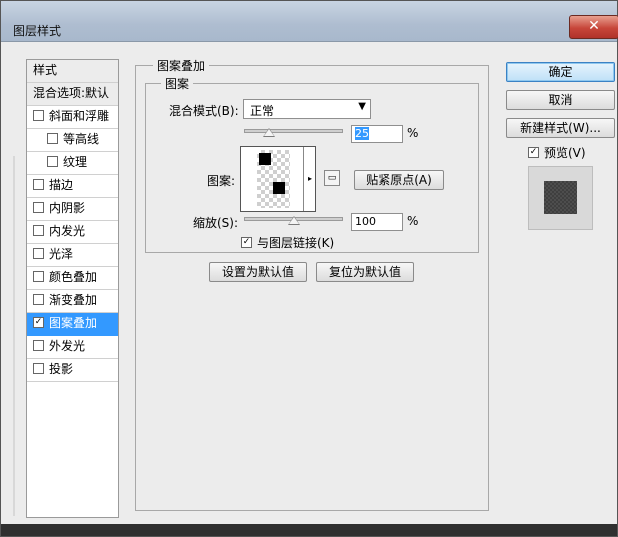 The image size is (618, 537). I want to click on style-item-label: 光泽, so click(61, 254).